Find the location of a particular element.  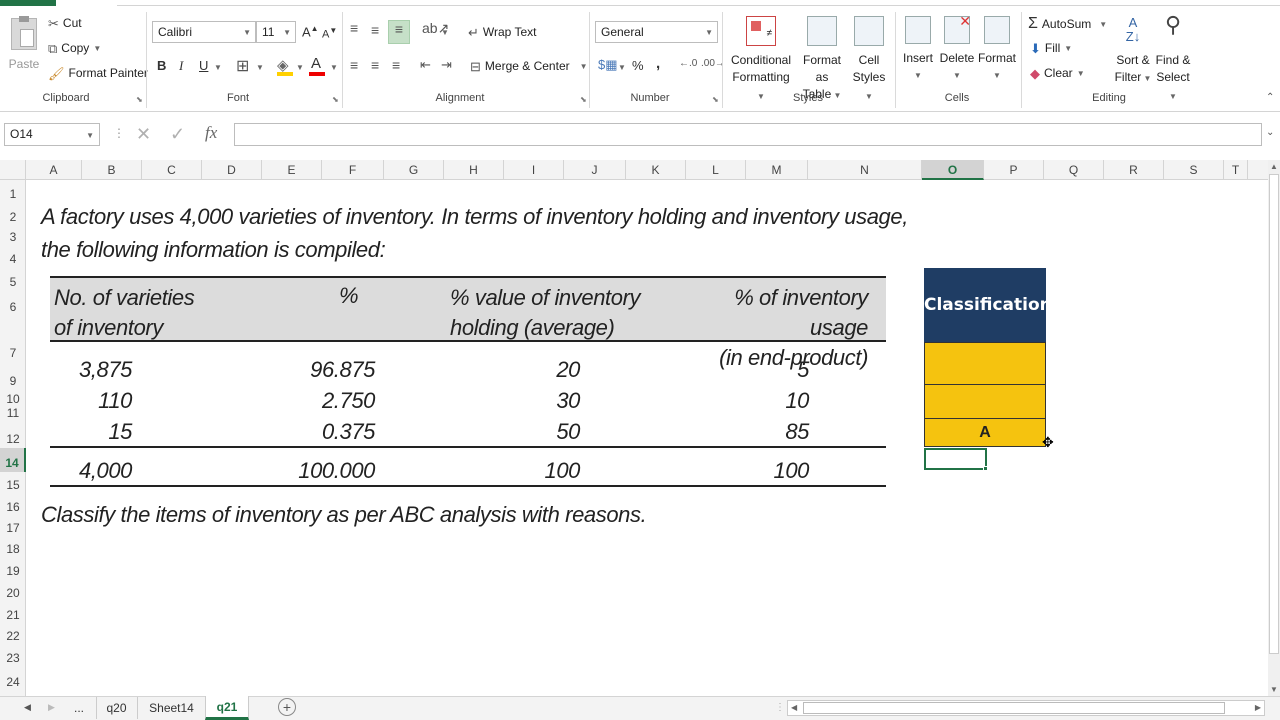

column-header-h: H is located at coordinates (474, 170).